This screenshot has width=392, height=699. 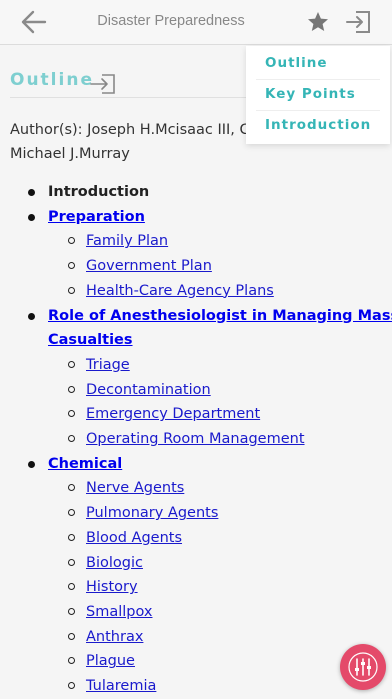 I want to click on section-dropdown-menu: Outline Key Points Introduction, so click(x=318, y=95).